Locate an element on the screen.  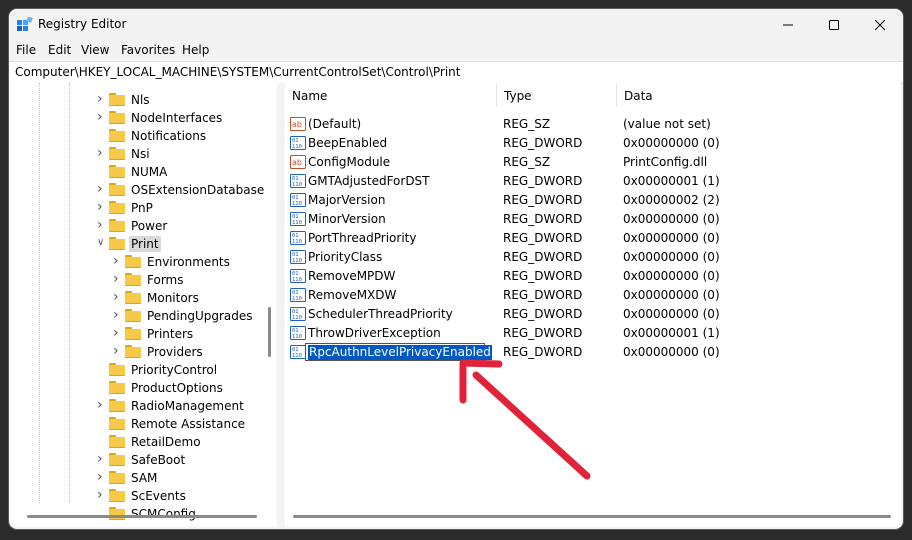
column-header-type: Type is located at coordinates (557, 95).